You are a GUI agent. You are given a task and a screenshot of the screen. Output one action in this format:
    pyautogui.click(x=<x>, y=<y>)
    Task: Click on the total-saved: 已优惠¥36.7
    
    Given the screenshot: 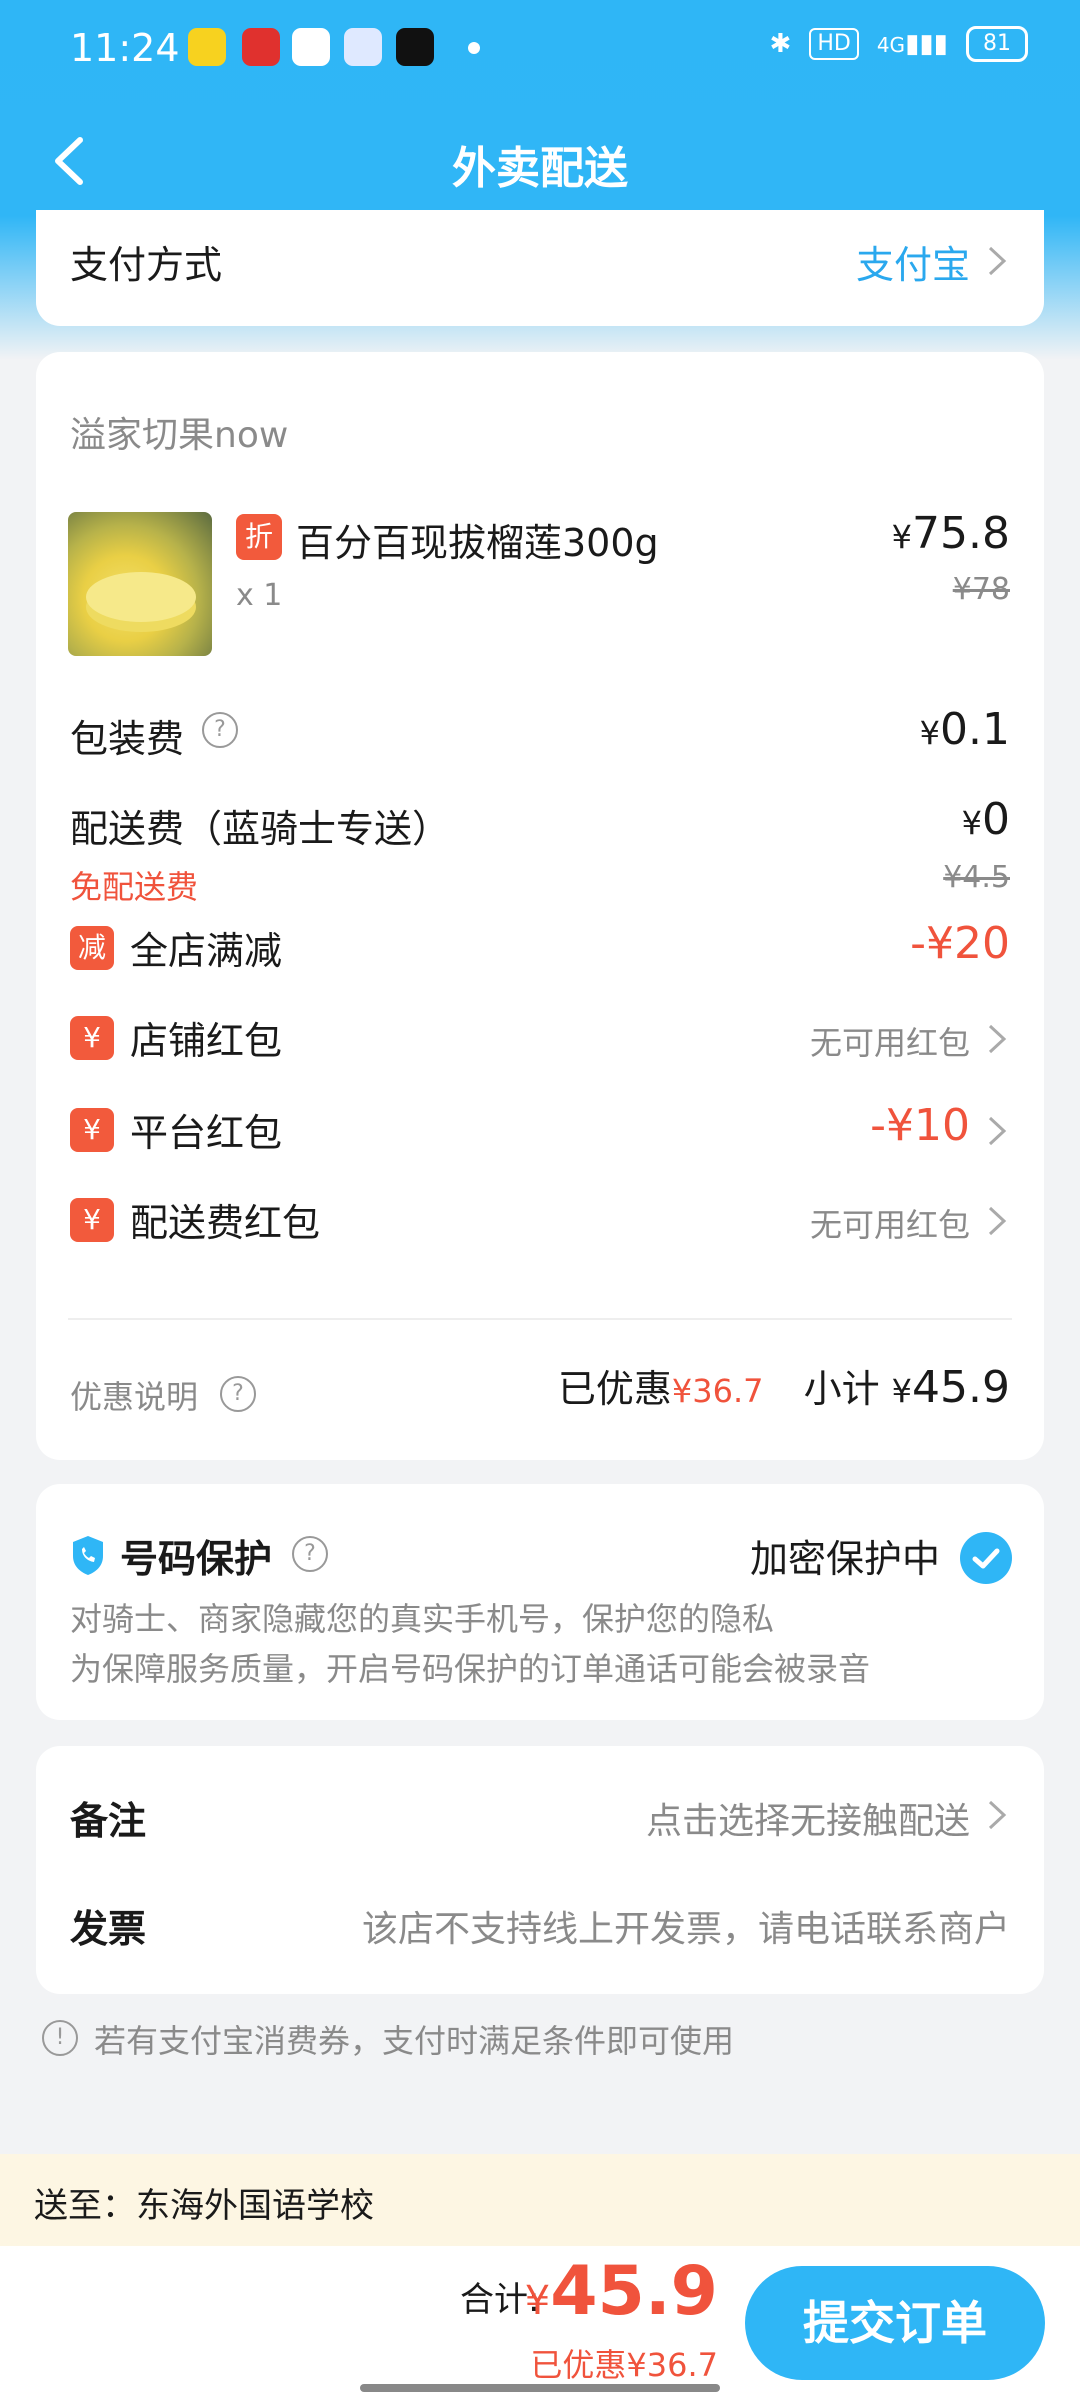 What is the action you would take?
    pyautogui.click(x=624, y=2365)
    